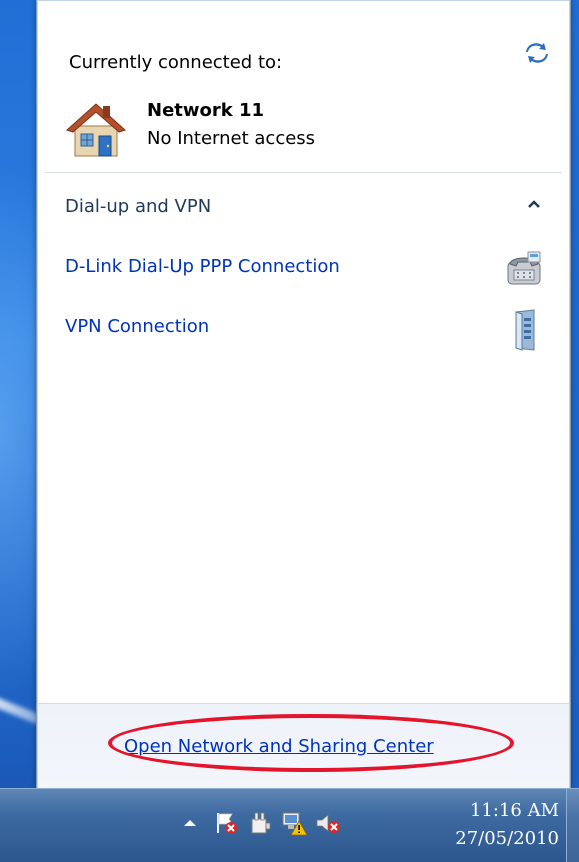  I want to click on taskbar: 11:16 AM 27/05/2010, so click(289, 825).